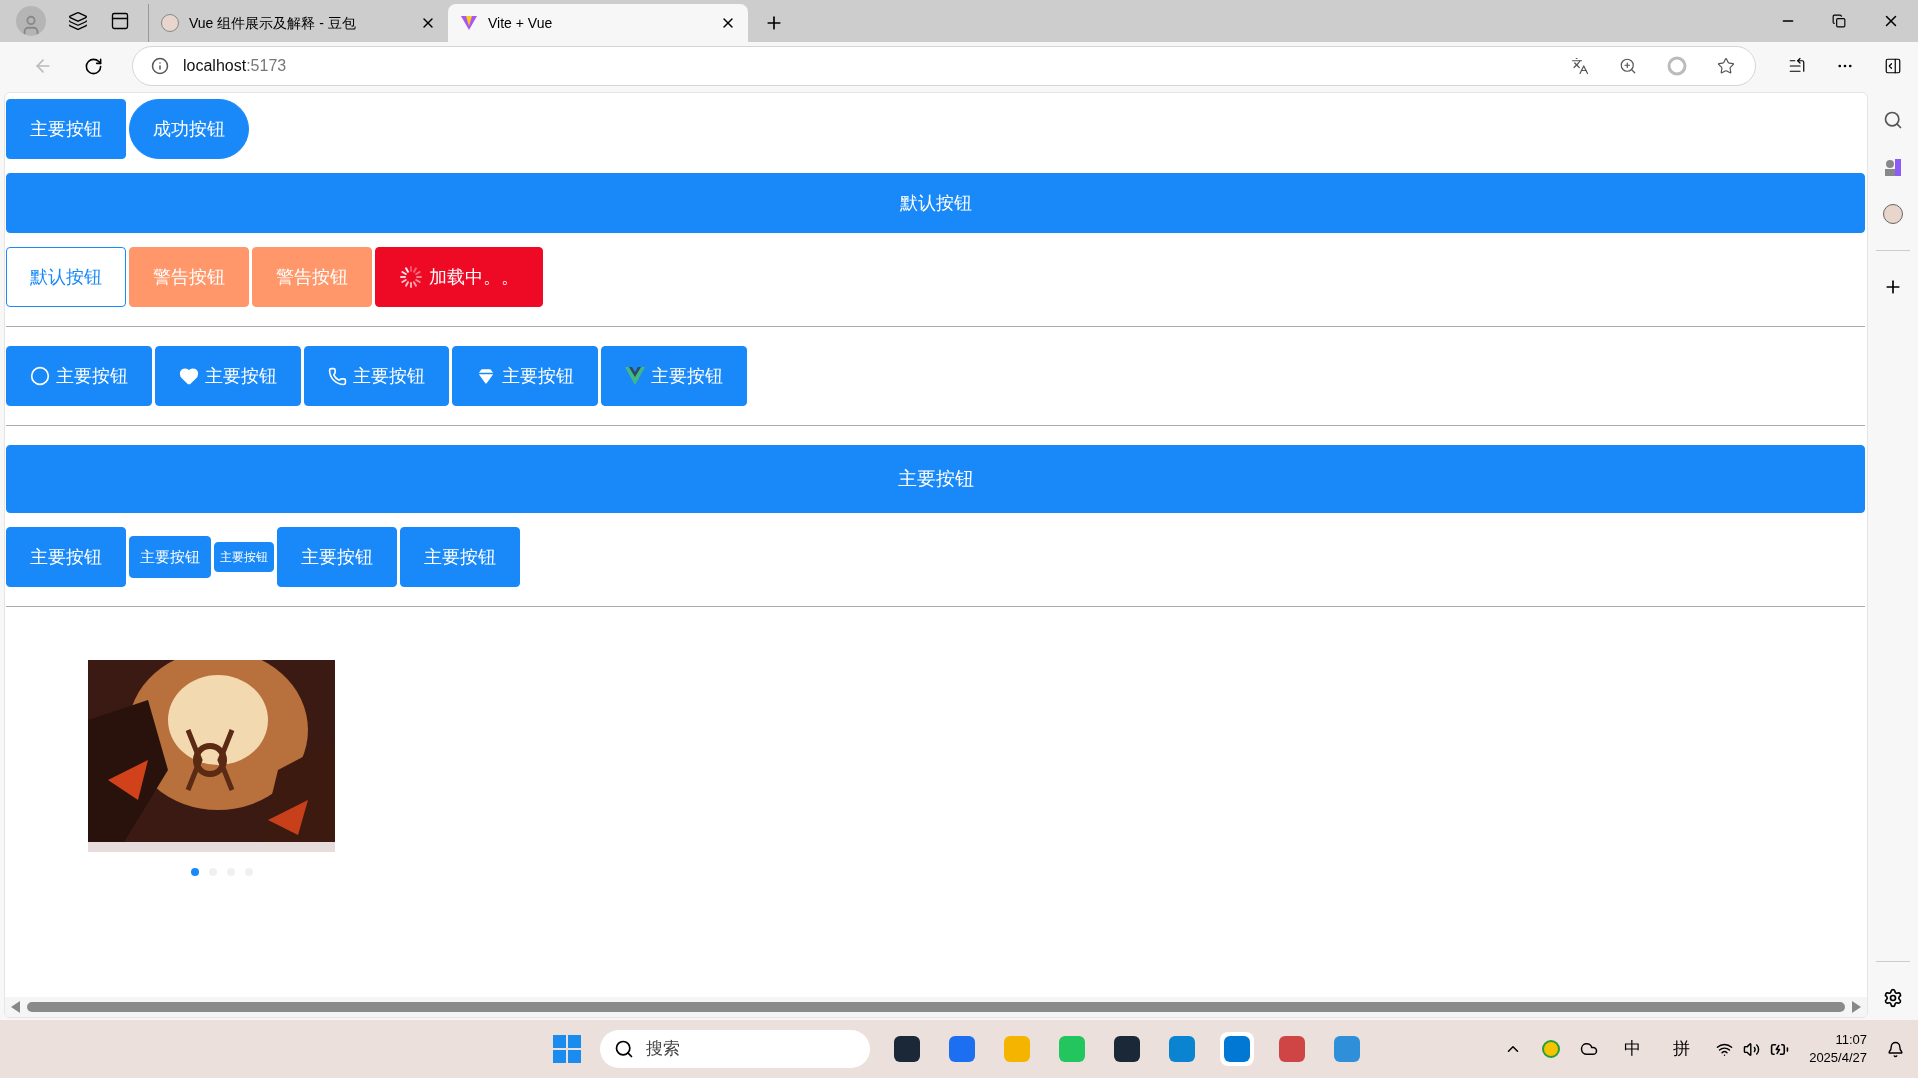 The width and height of the screenshot is (1918, 1078). What do you see at coordinates (160, 66) in the screenshot?
I see `info-icon` at bounding box center [160, 66].